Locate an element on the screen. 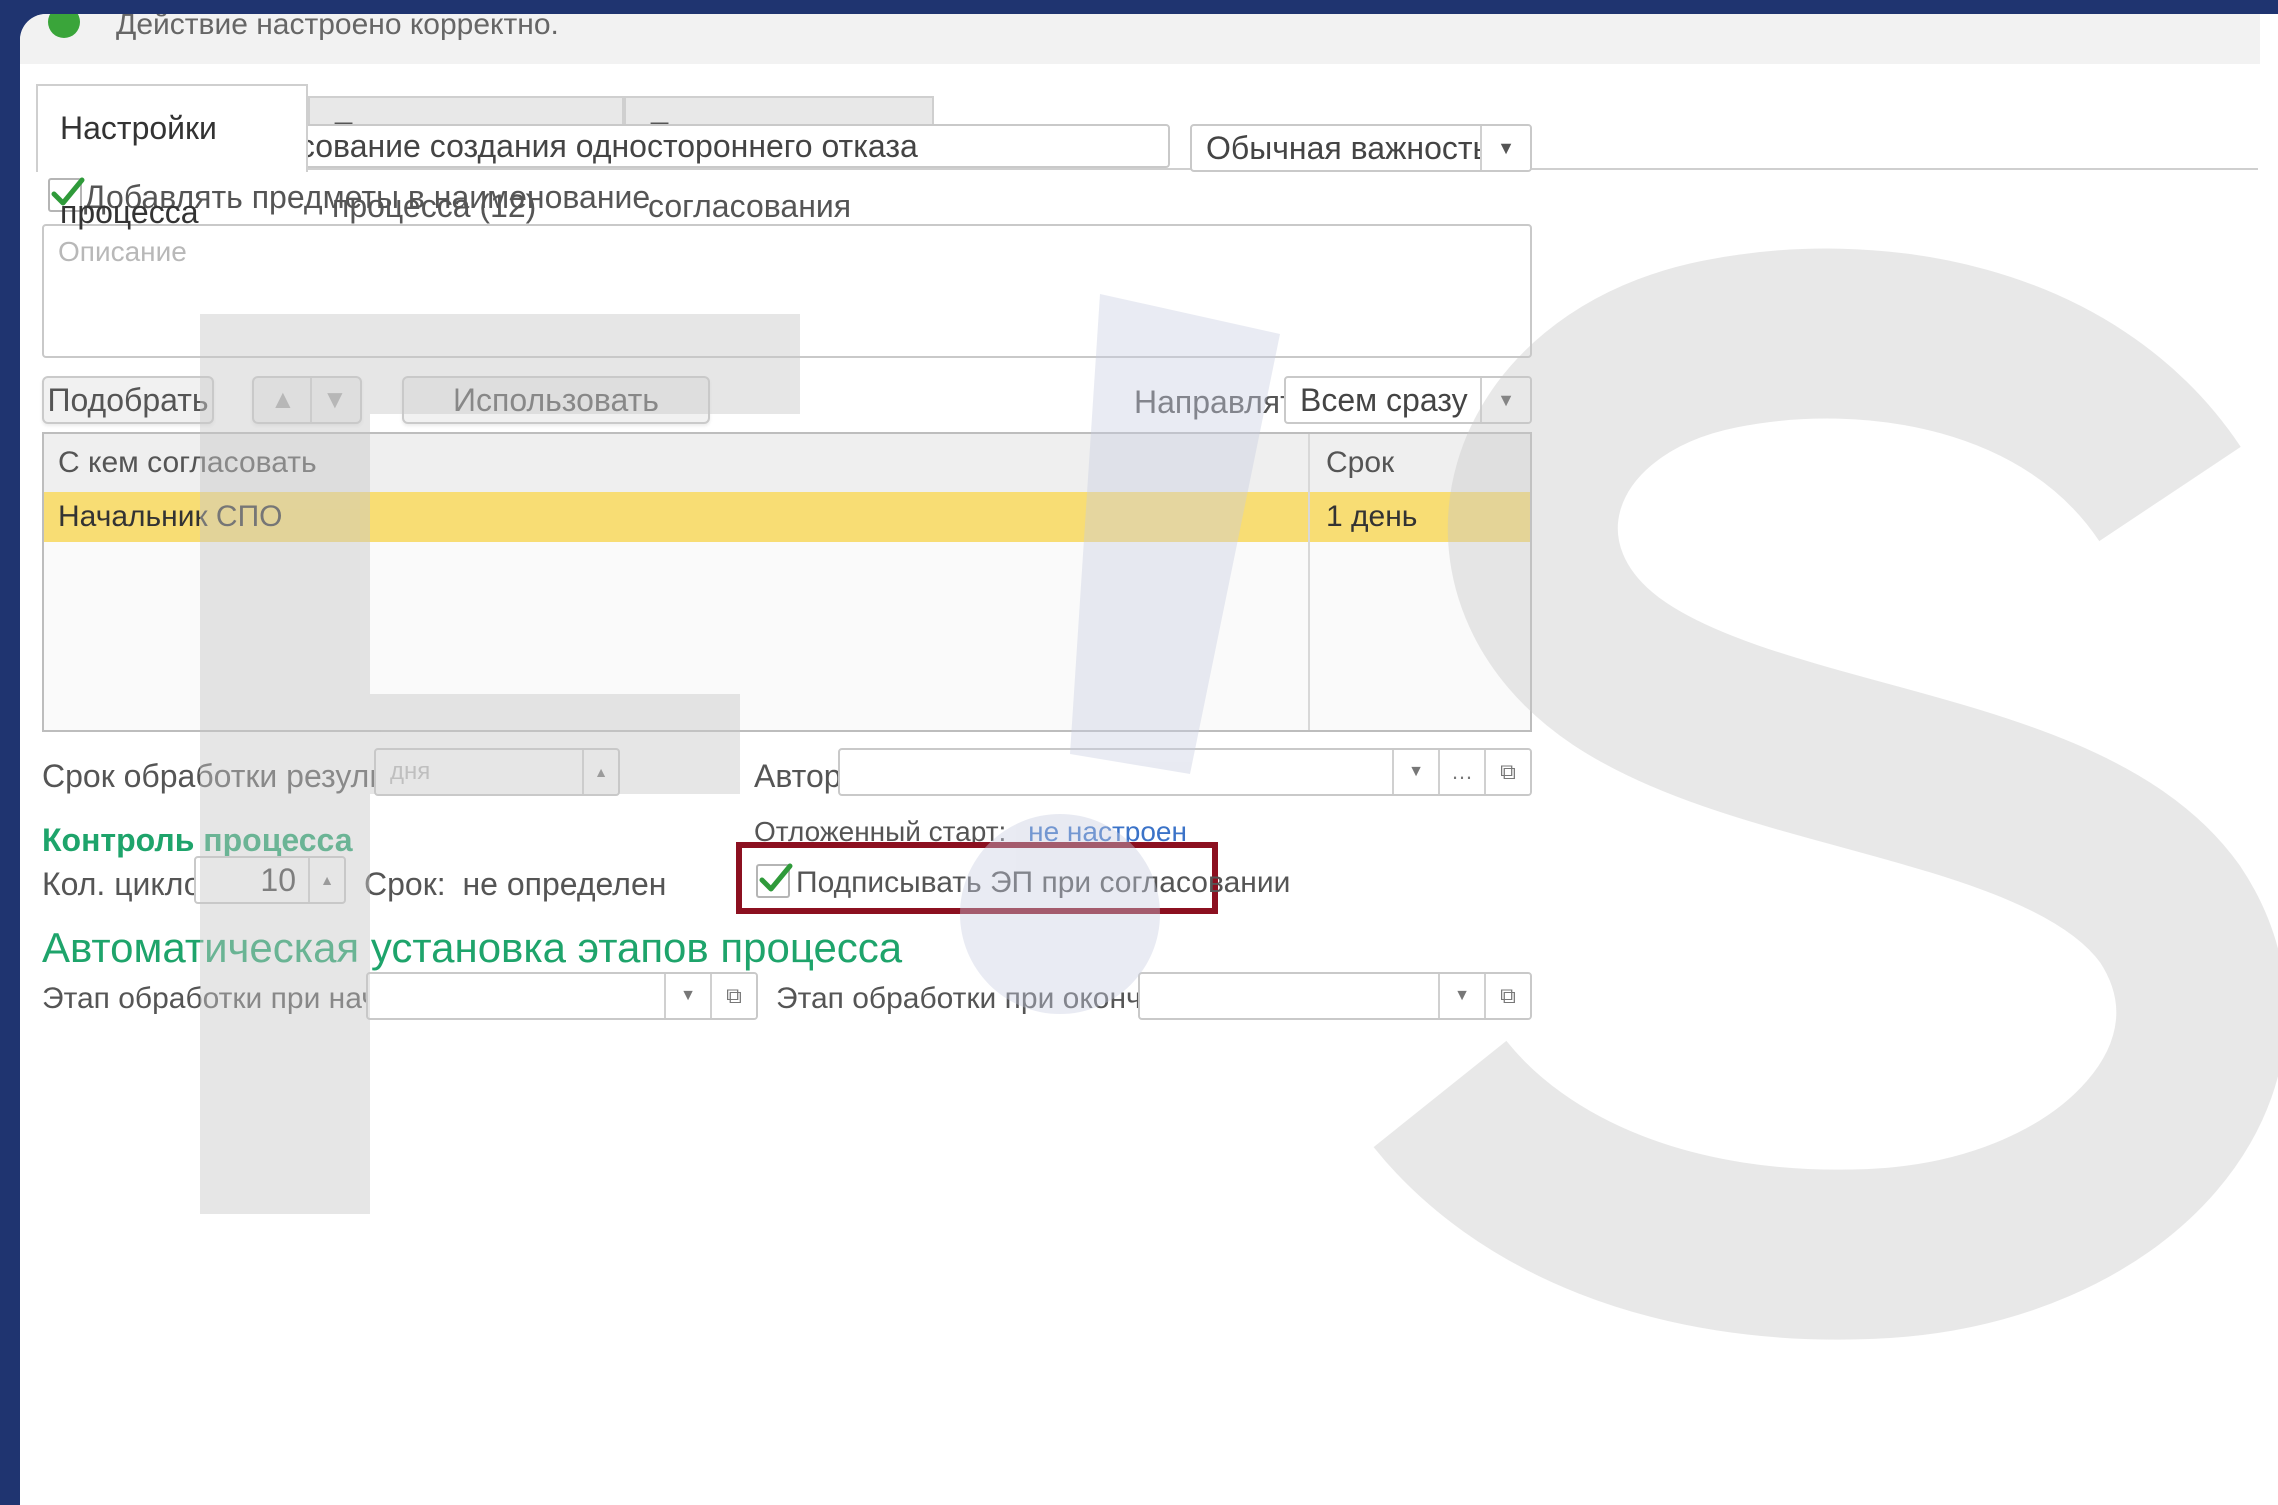  term-value: не определен is located at coordinates (564, 884).